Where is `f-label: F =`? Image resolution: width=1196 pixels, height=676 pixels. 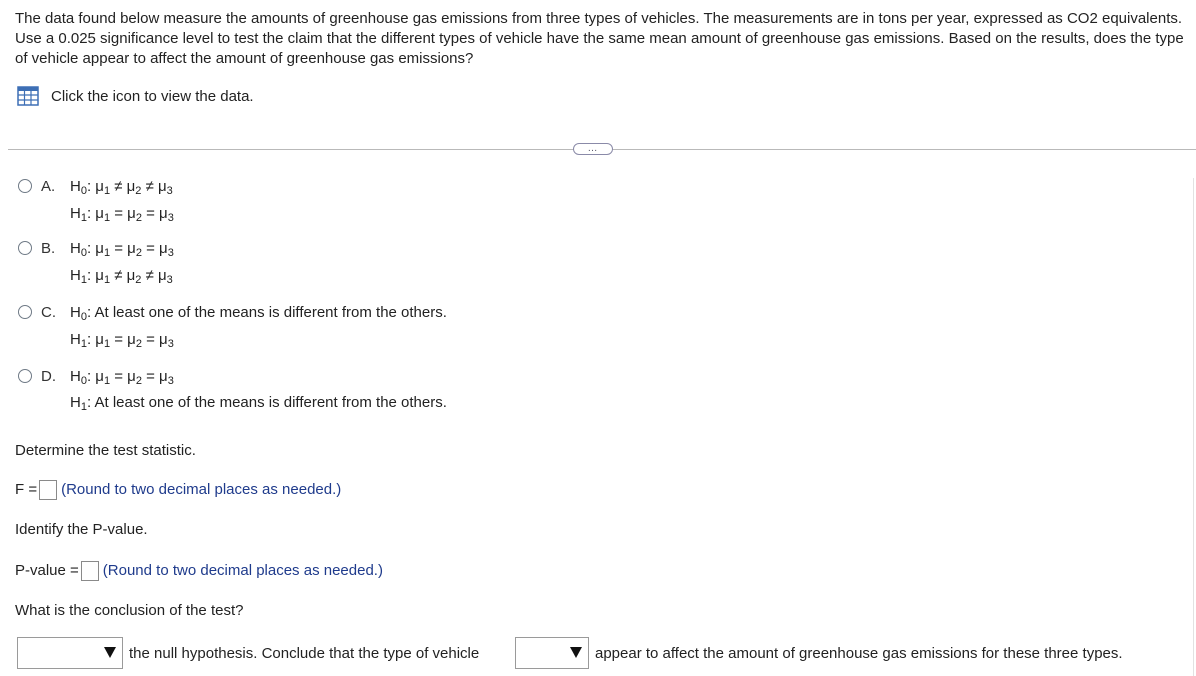
f-label: F = is located at coordinates (26, 489).